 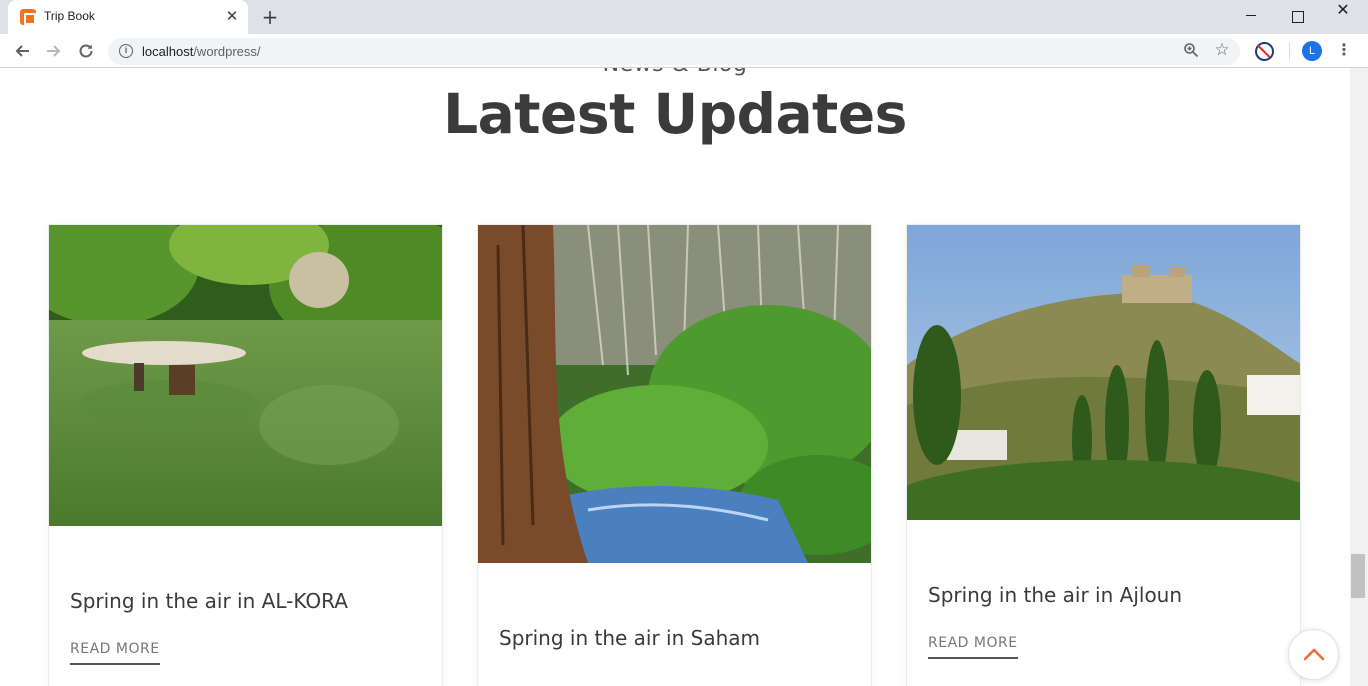 What do you see at coordinates (69, 16) in the screenshot?
I see `tab-title: Trip Book` at bounding box center [69, 16].